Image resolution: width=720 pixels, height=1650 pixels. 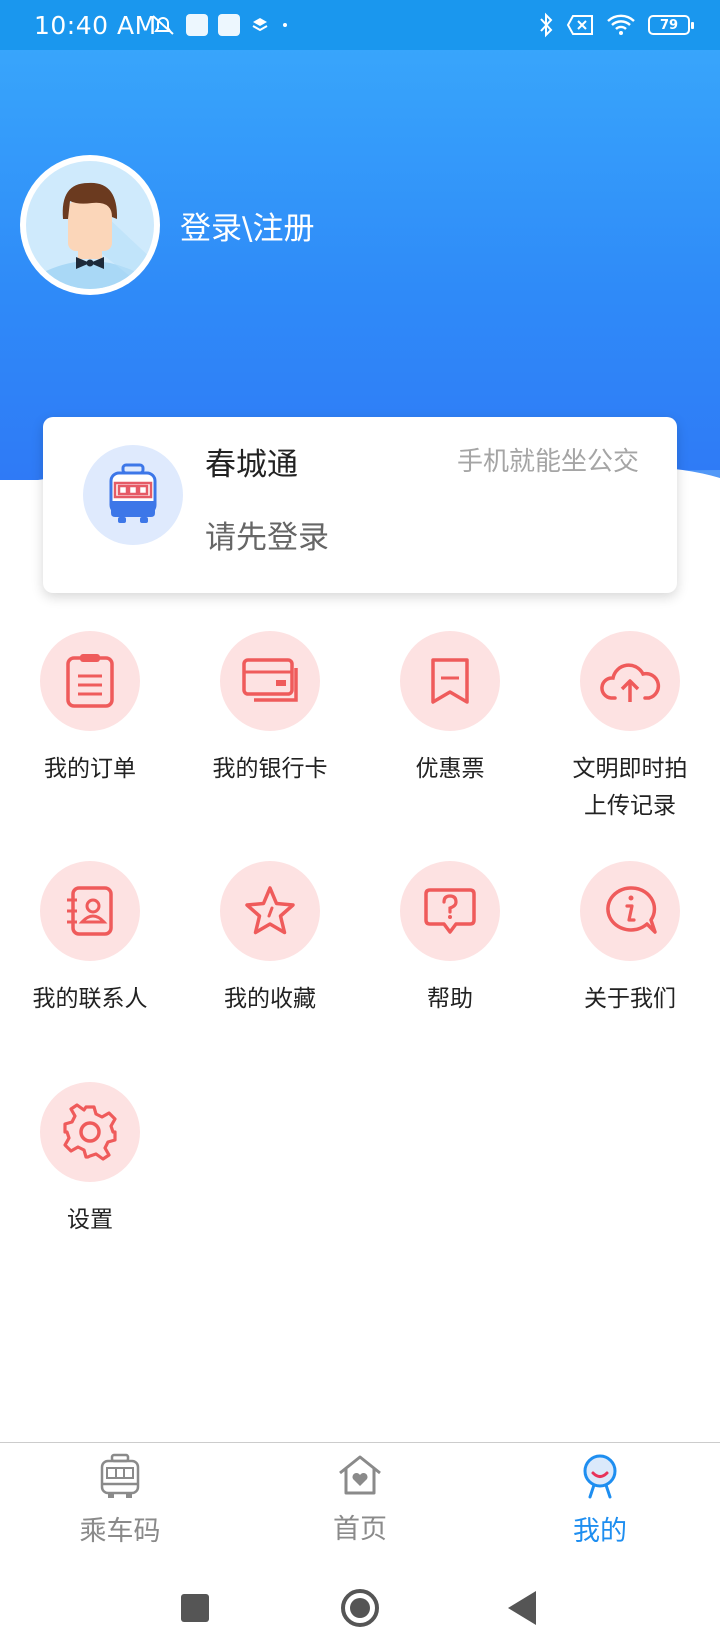 What do you see at coordinates (546, 25) in the screenshot?
I see `bluetooth-icon` at bounding box center [546, 25].